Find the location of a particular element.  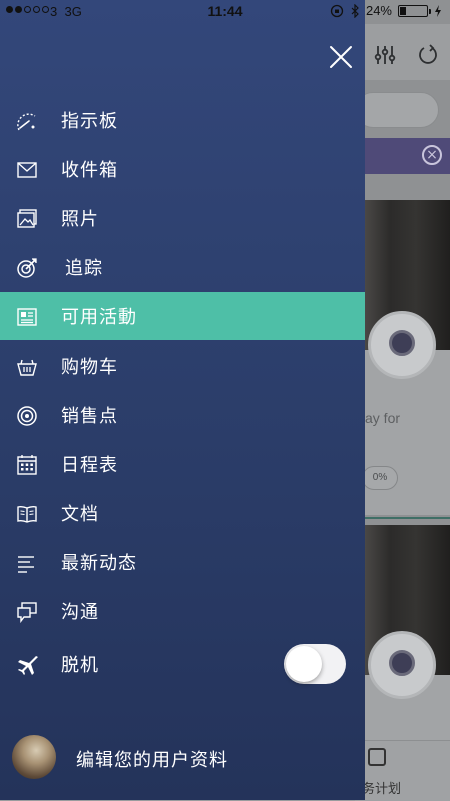

offline-toggle is located at coordinates (315, 664).